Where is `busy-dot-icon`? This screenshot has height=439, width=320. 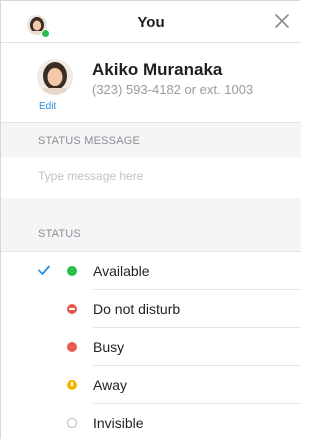 busy-dot-icon is located at coordinates (72, 347).